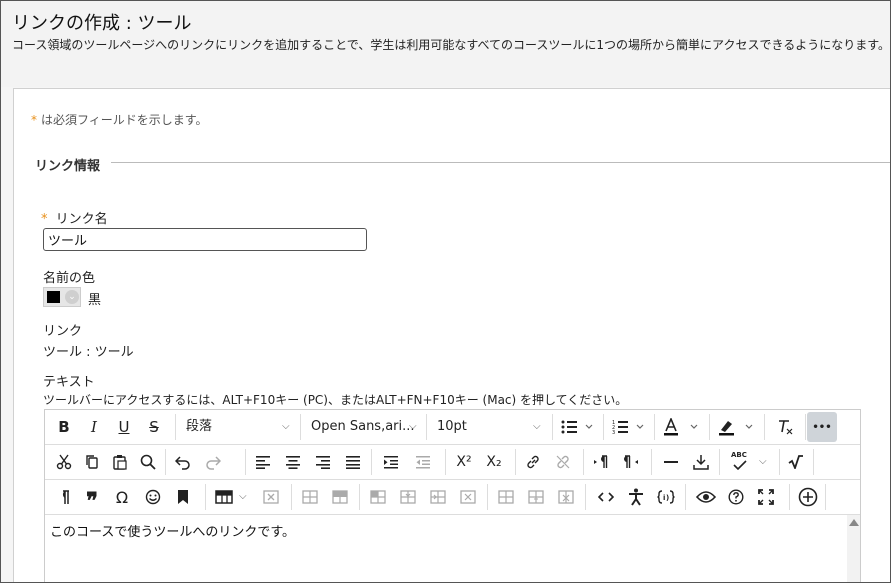  I want to click on bullet-list-button, so click(578, 427).